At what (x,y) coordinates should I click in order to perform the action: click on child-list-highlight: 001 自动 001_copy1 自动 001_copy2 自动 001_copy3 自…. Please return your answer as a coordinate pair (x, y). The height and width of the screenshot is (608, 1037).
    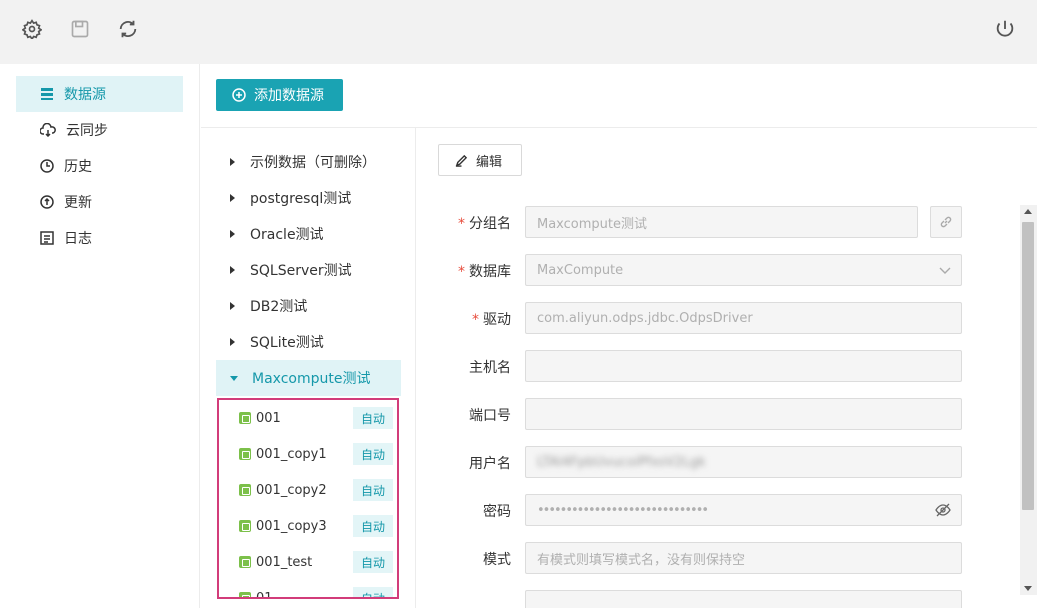
    Looking at the image, I should click on (308, 498).